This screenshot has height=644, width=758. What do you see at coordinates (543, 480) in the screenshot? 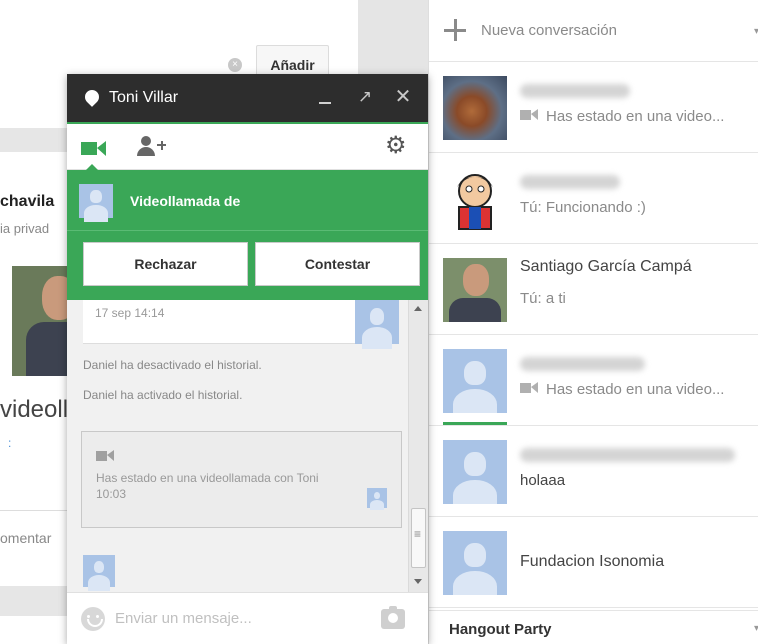
I see `snippet-text: holaaa` at bounding box center [543, 480].